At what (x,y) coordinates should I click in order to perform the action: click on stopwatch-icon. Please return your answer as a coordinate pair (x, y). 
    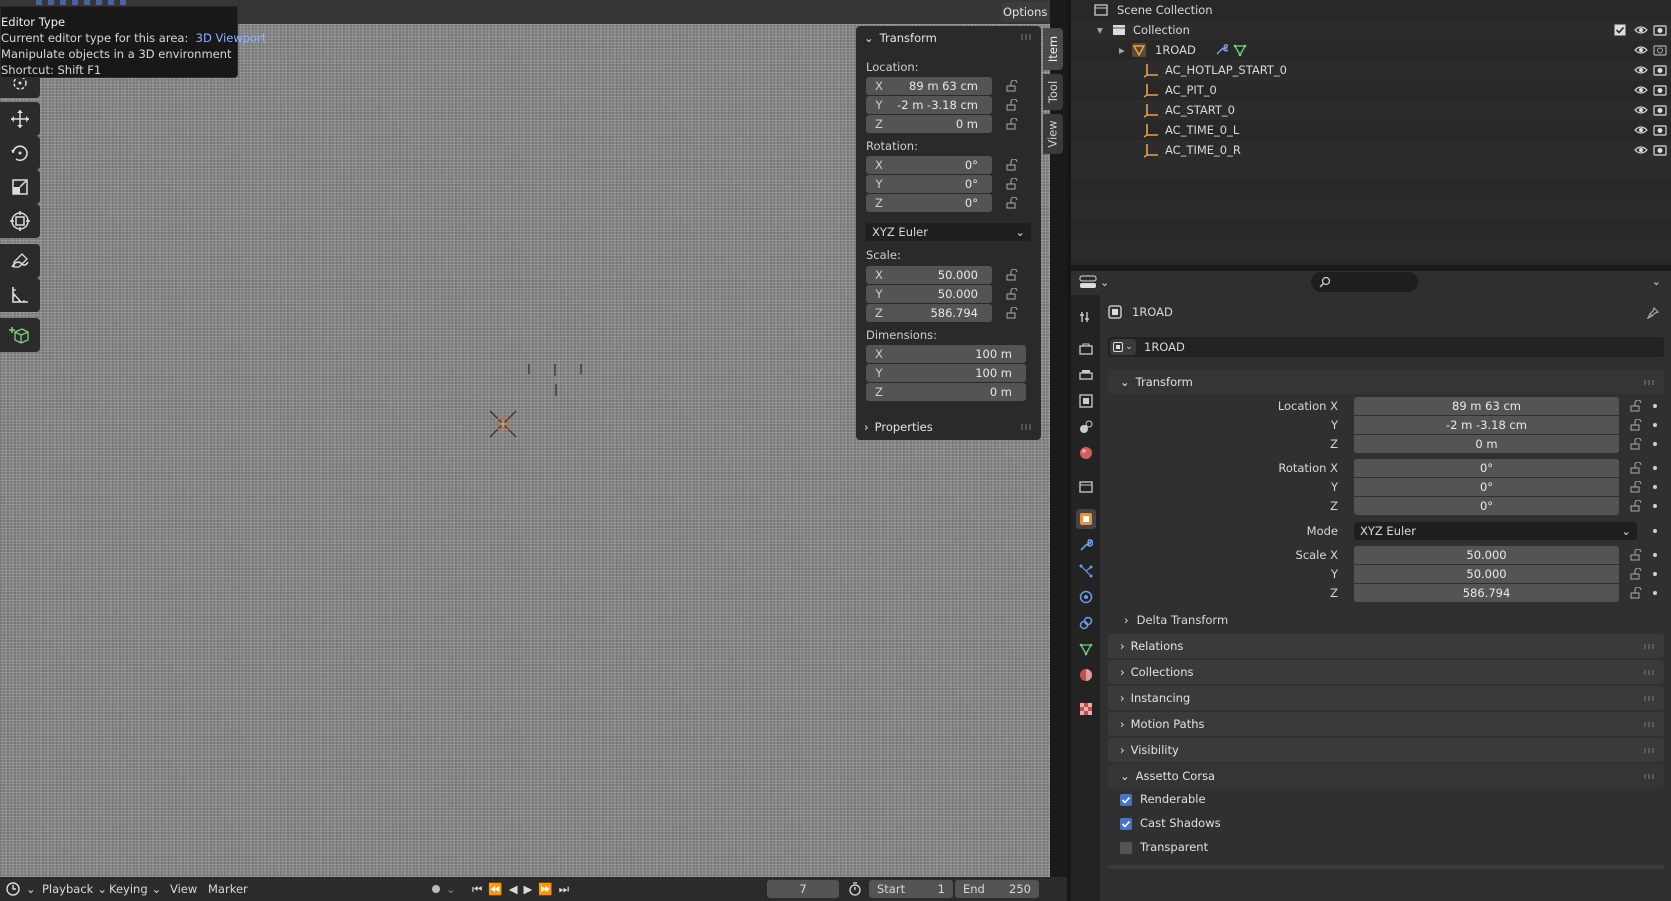
    Looking at the image, I should click on (855, 889).